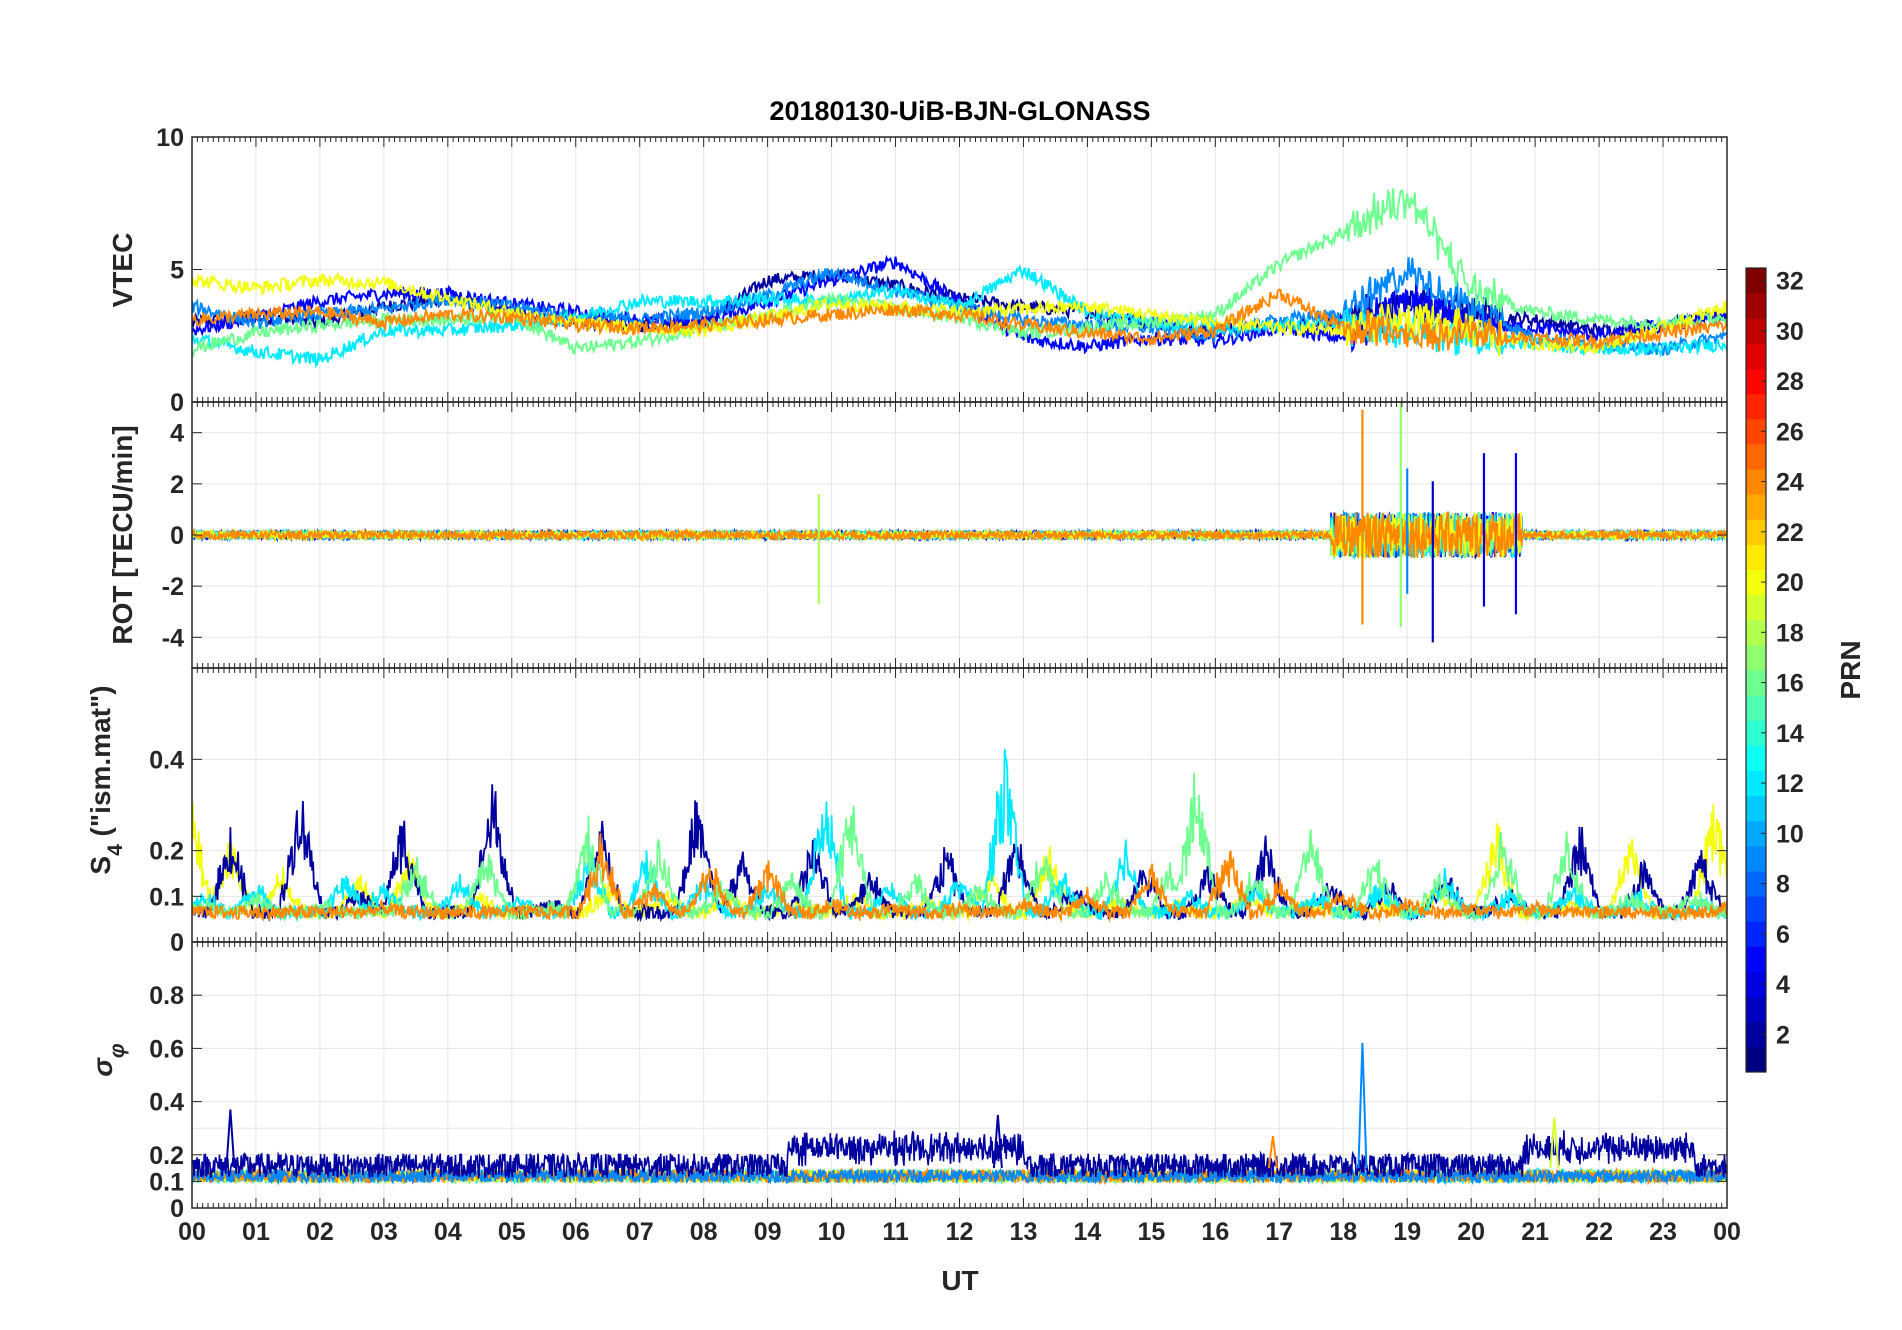  Describe the element at coordinates (1599, 1232) in the screenshot. I see `x-tick-label: 22` at that location.